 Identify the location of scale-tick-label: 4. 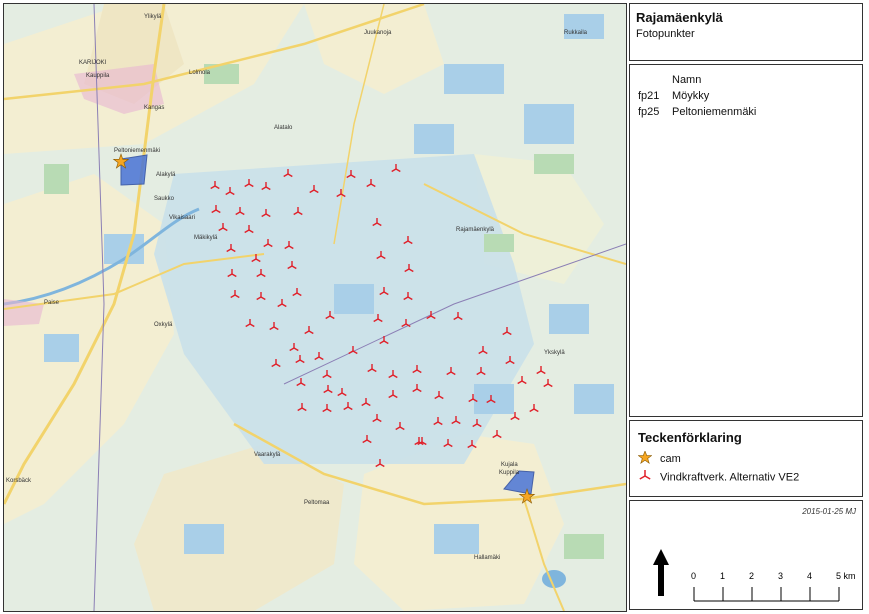
(810, 576).